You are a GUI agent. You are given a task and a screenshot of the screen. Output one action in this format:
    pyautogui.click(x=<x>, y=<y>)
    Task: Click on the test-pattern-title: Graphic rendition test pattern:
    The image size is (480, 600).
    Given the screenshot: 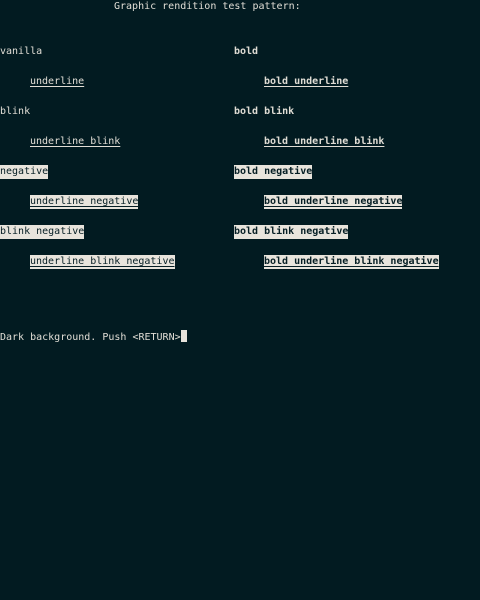 What is the action you would take?
    pyautogui.click(x=207, y=6)
    